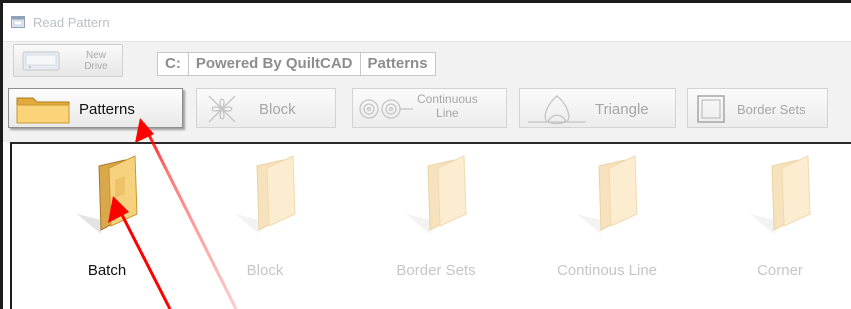 Image resolution: width=851 pixels, height=309 pixels. Describe the element at coordinates (222, 109) in the screenshot. I see `block-pattern-icon` at that location.